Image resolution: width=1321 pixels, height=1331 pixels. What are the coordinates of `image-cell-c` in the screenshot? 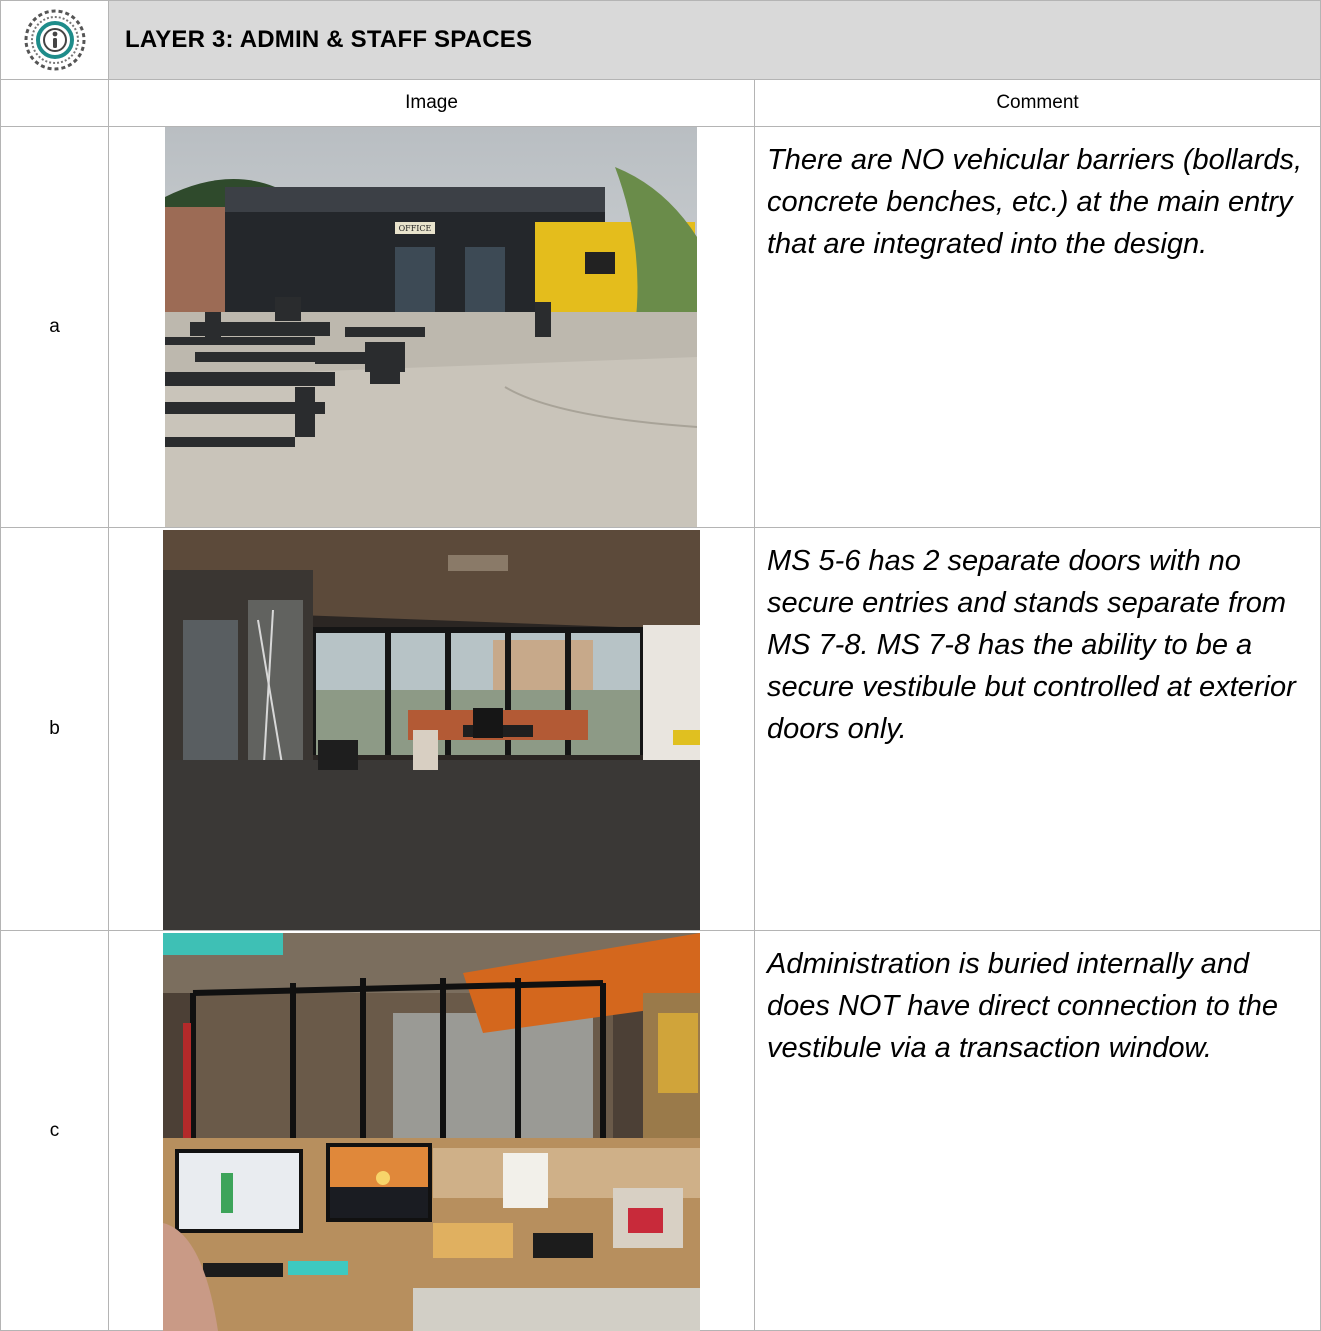 It's located at (432, 1131).